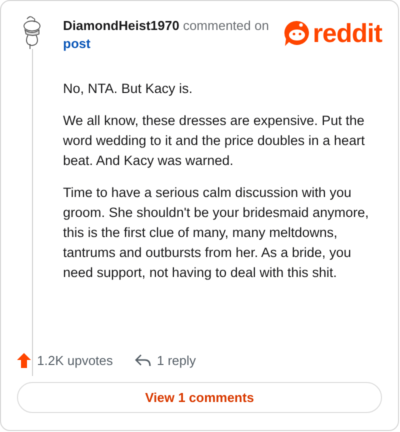  Describe the element at coordinates (76, 44) in the screenshot. I see `post-link: post` at that location.